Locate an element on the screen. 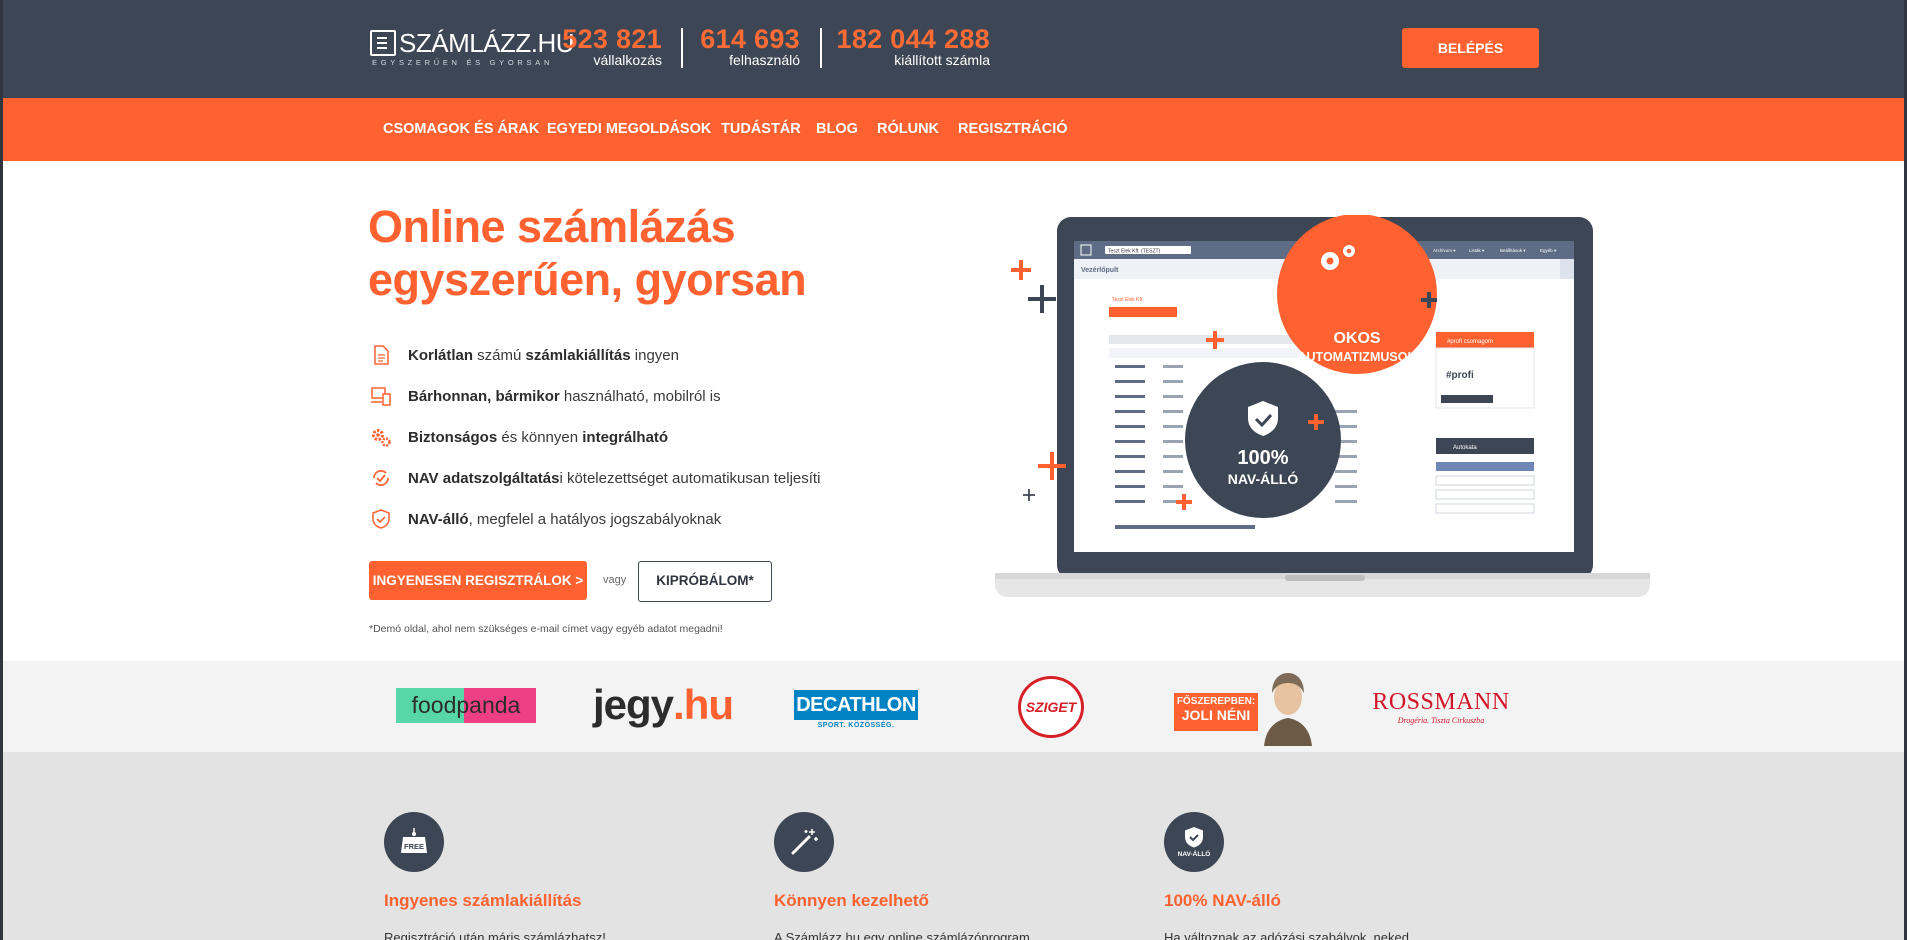 This screenshot has width=1907, height=940. feature-text: Korlátlan számú számlakiállítás ingyen is located at coordinates (543, 355).